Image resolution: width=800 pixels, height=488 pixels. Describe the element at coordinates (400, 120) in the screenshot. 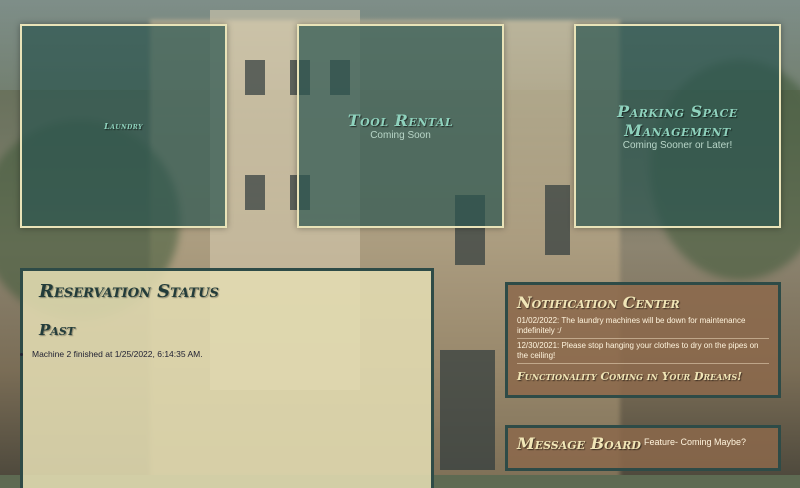

I see `tool-rental-title: Tool Rental` at that location.